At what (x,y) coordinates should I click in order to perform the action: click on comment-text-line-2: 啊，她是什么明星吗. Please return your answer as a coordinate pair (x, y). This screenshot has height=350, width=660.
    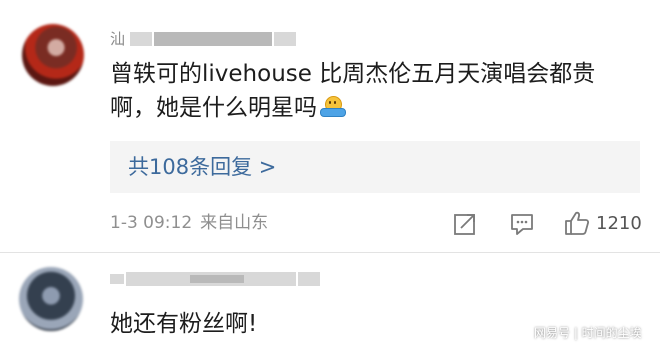
    Looking at the image, I should click on (228, 108).